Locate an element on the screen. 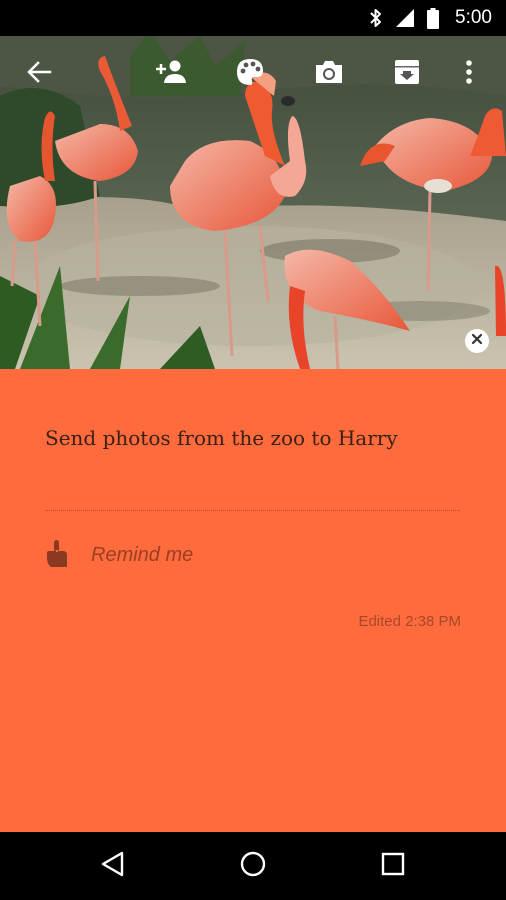  back-triangle-icon is located at coordinates (113, 866).